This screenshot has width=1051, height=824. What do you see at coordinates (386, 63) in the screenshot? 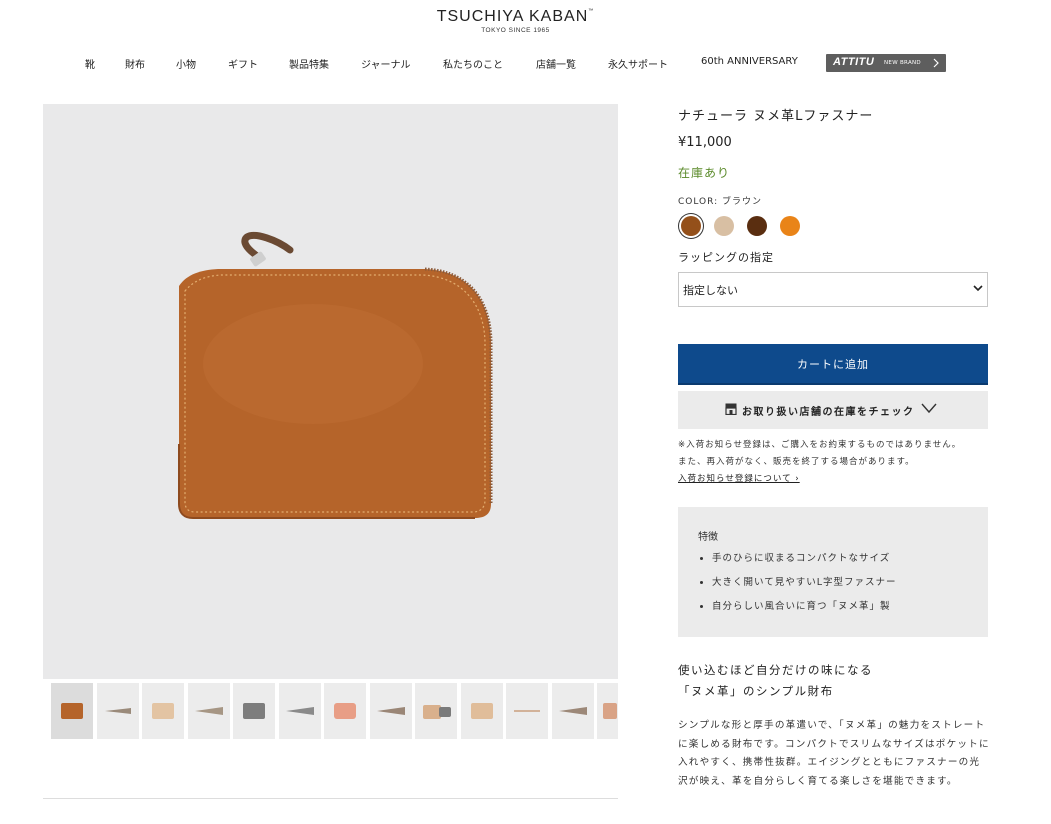
I see `nav-item-journal: ジャーナル` at bounding box center [386, 63].